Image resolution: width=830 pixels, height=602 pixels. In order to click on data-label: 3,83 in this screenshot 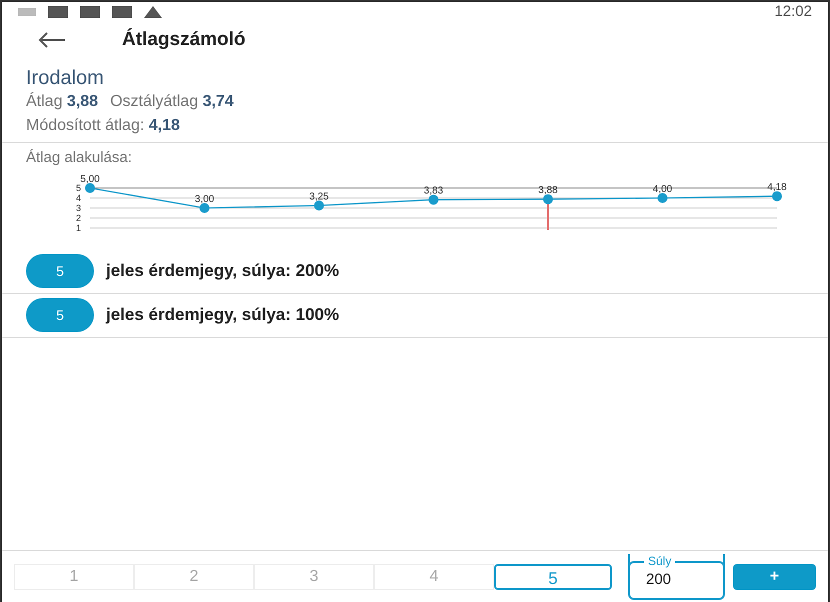, I will do `click(434, 190)`.